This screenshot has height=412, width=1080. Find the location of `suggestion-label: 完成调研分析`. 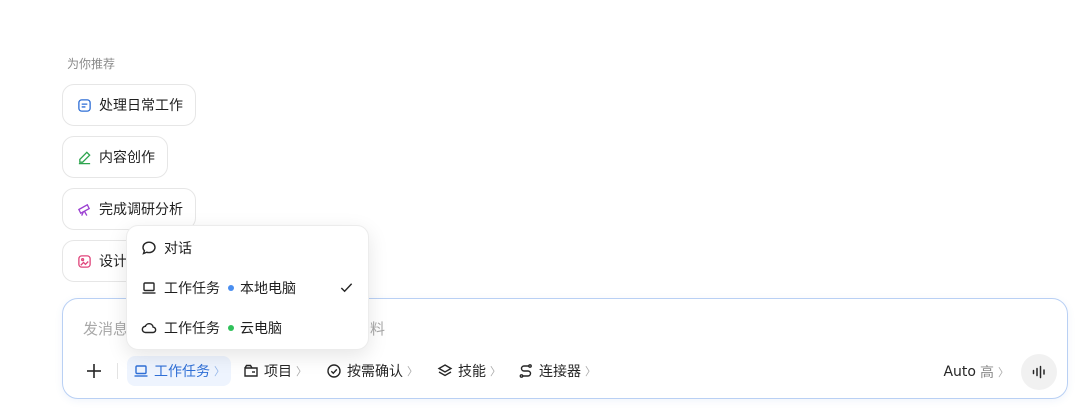

suggestion-label: 完成调研分析 is located at coordinates (141, 210).